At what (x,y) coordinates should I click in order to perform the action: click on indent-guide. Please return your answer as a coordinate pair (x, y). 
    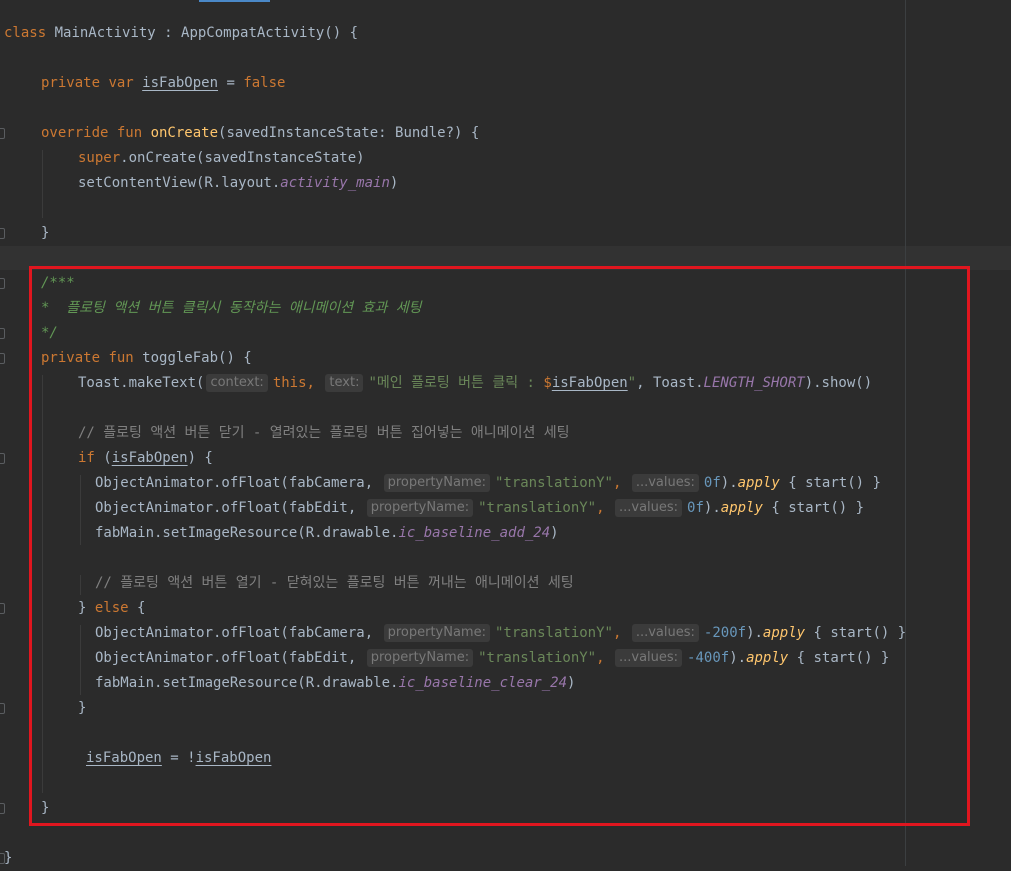
    Looking at the image, I should click on (42, 184).